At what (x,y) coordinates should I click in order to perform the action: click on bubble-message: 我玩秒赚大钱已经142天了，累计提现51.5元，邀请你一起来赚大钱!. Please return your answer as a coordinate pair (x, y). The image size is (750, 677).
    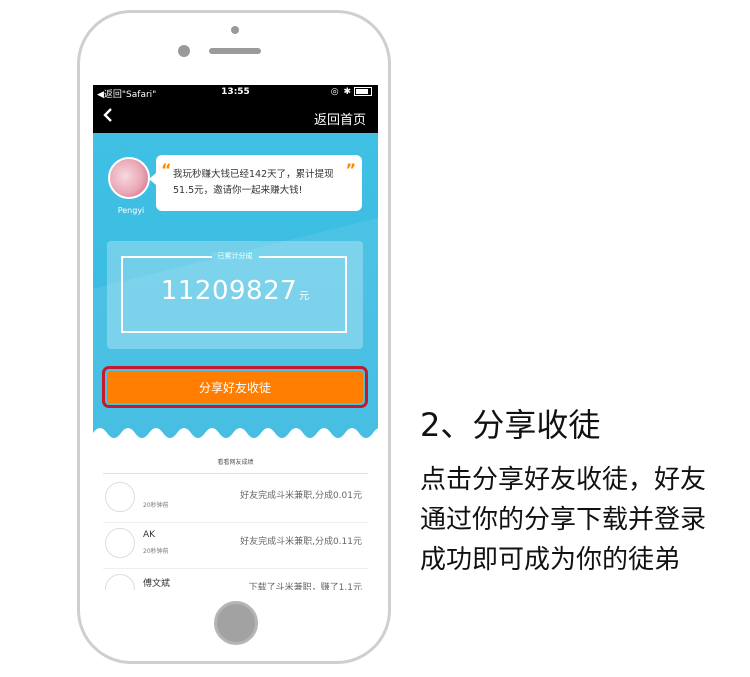
    Looking at the image, I should click on (253, 182).